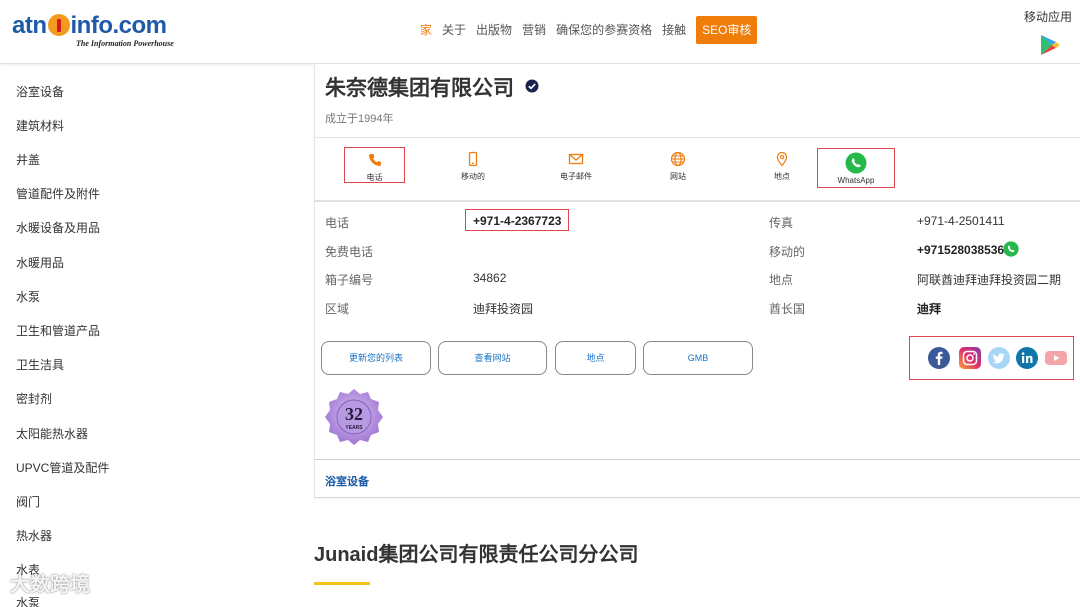 Image resolution: width=1080 pixels, height=607 pixels. I want to click on category-link: 浴室设备, so click(347, 481).